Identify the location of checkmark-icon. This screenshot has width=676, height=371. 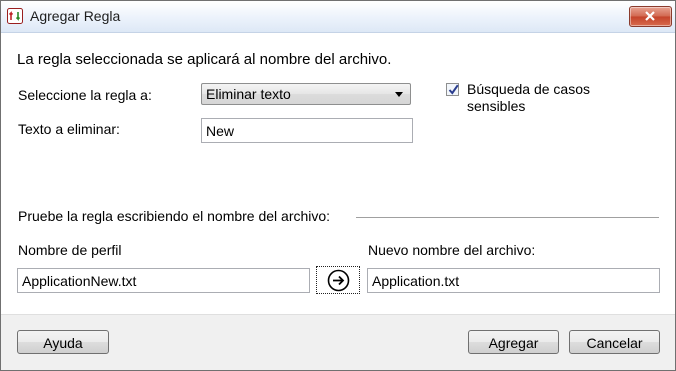
(453, 89).